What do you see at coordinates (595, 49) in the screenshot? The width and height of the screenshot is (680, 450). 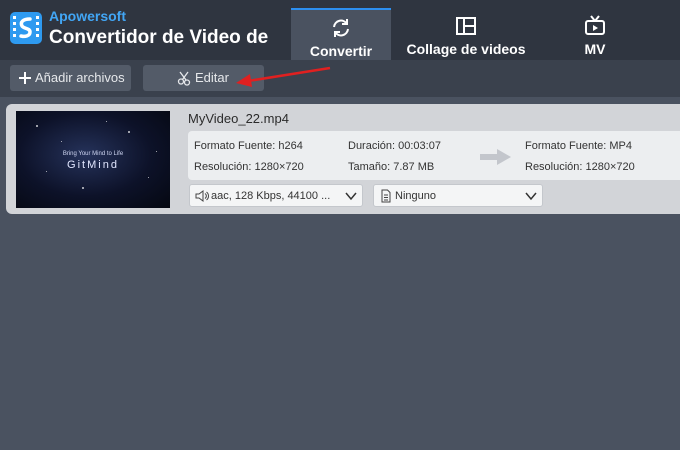 I see `tab-mv-label: MV` at bounding box center [595, 49].